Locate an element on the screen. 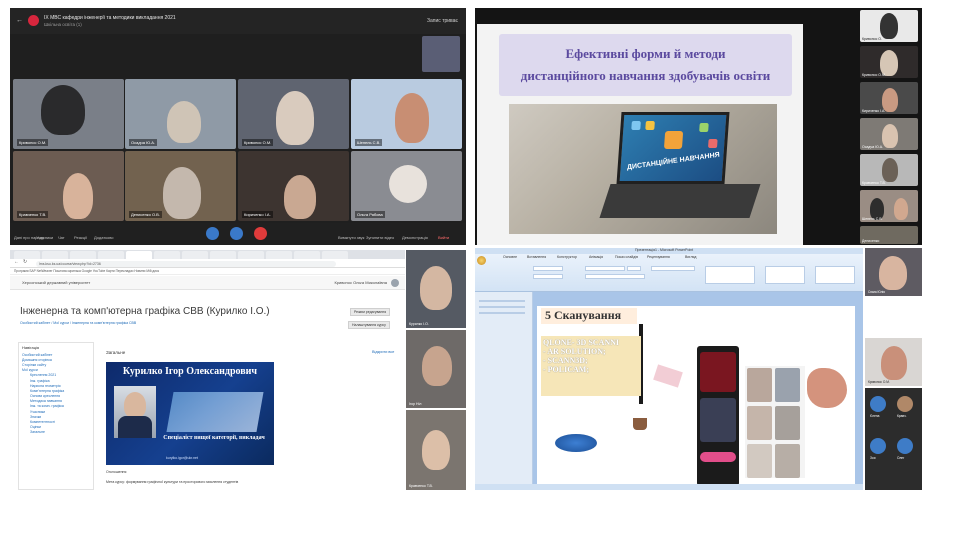 The image size is (960, 540). share-screen-button: Демонстрація is located at coordinates (415, 237).